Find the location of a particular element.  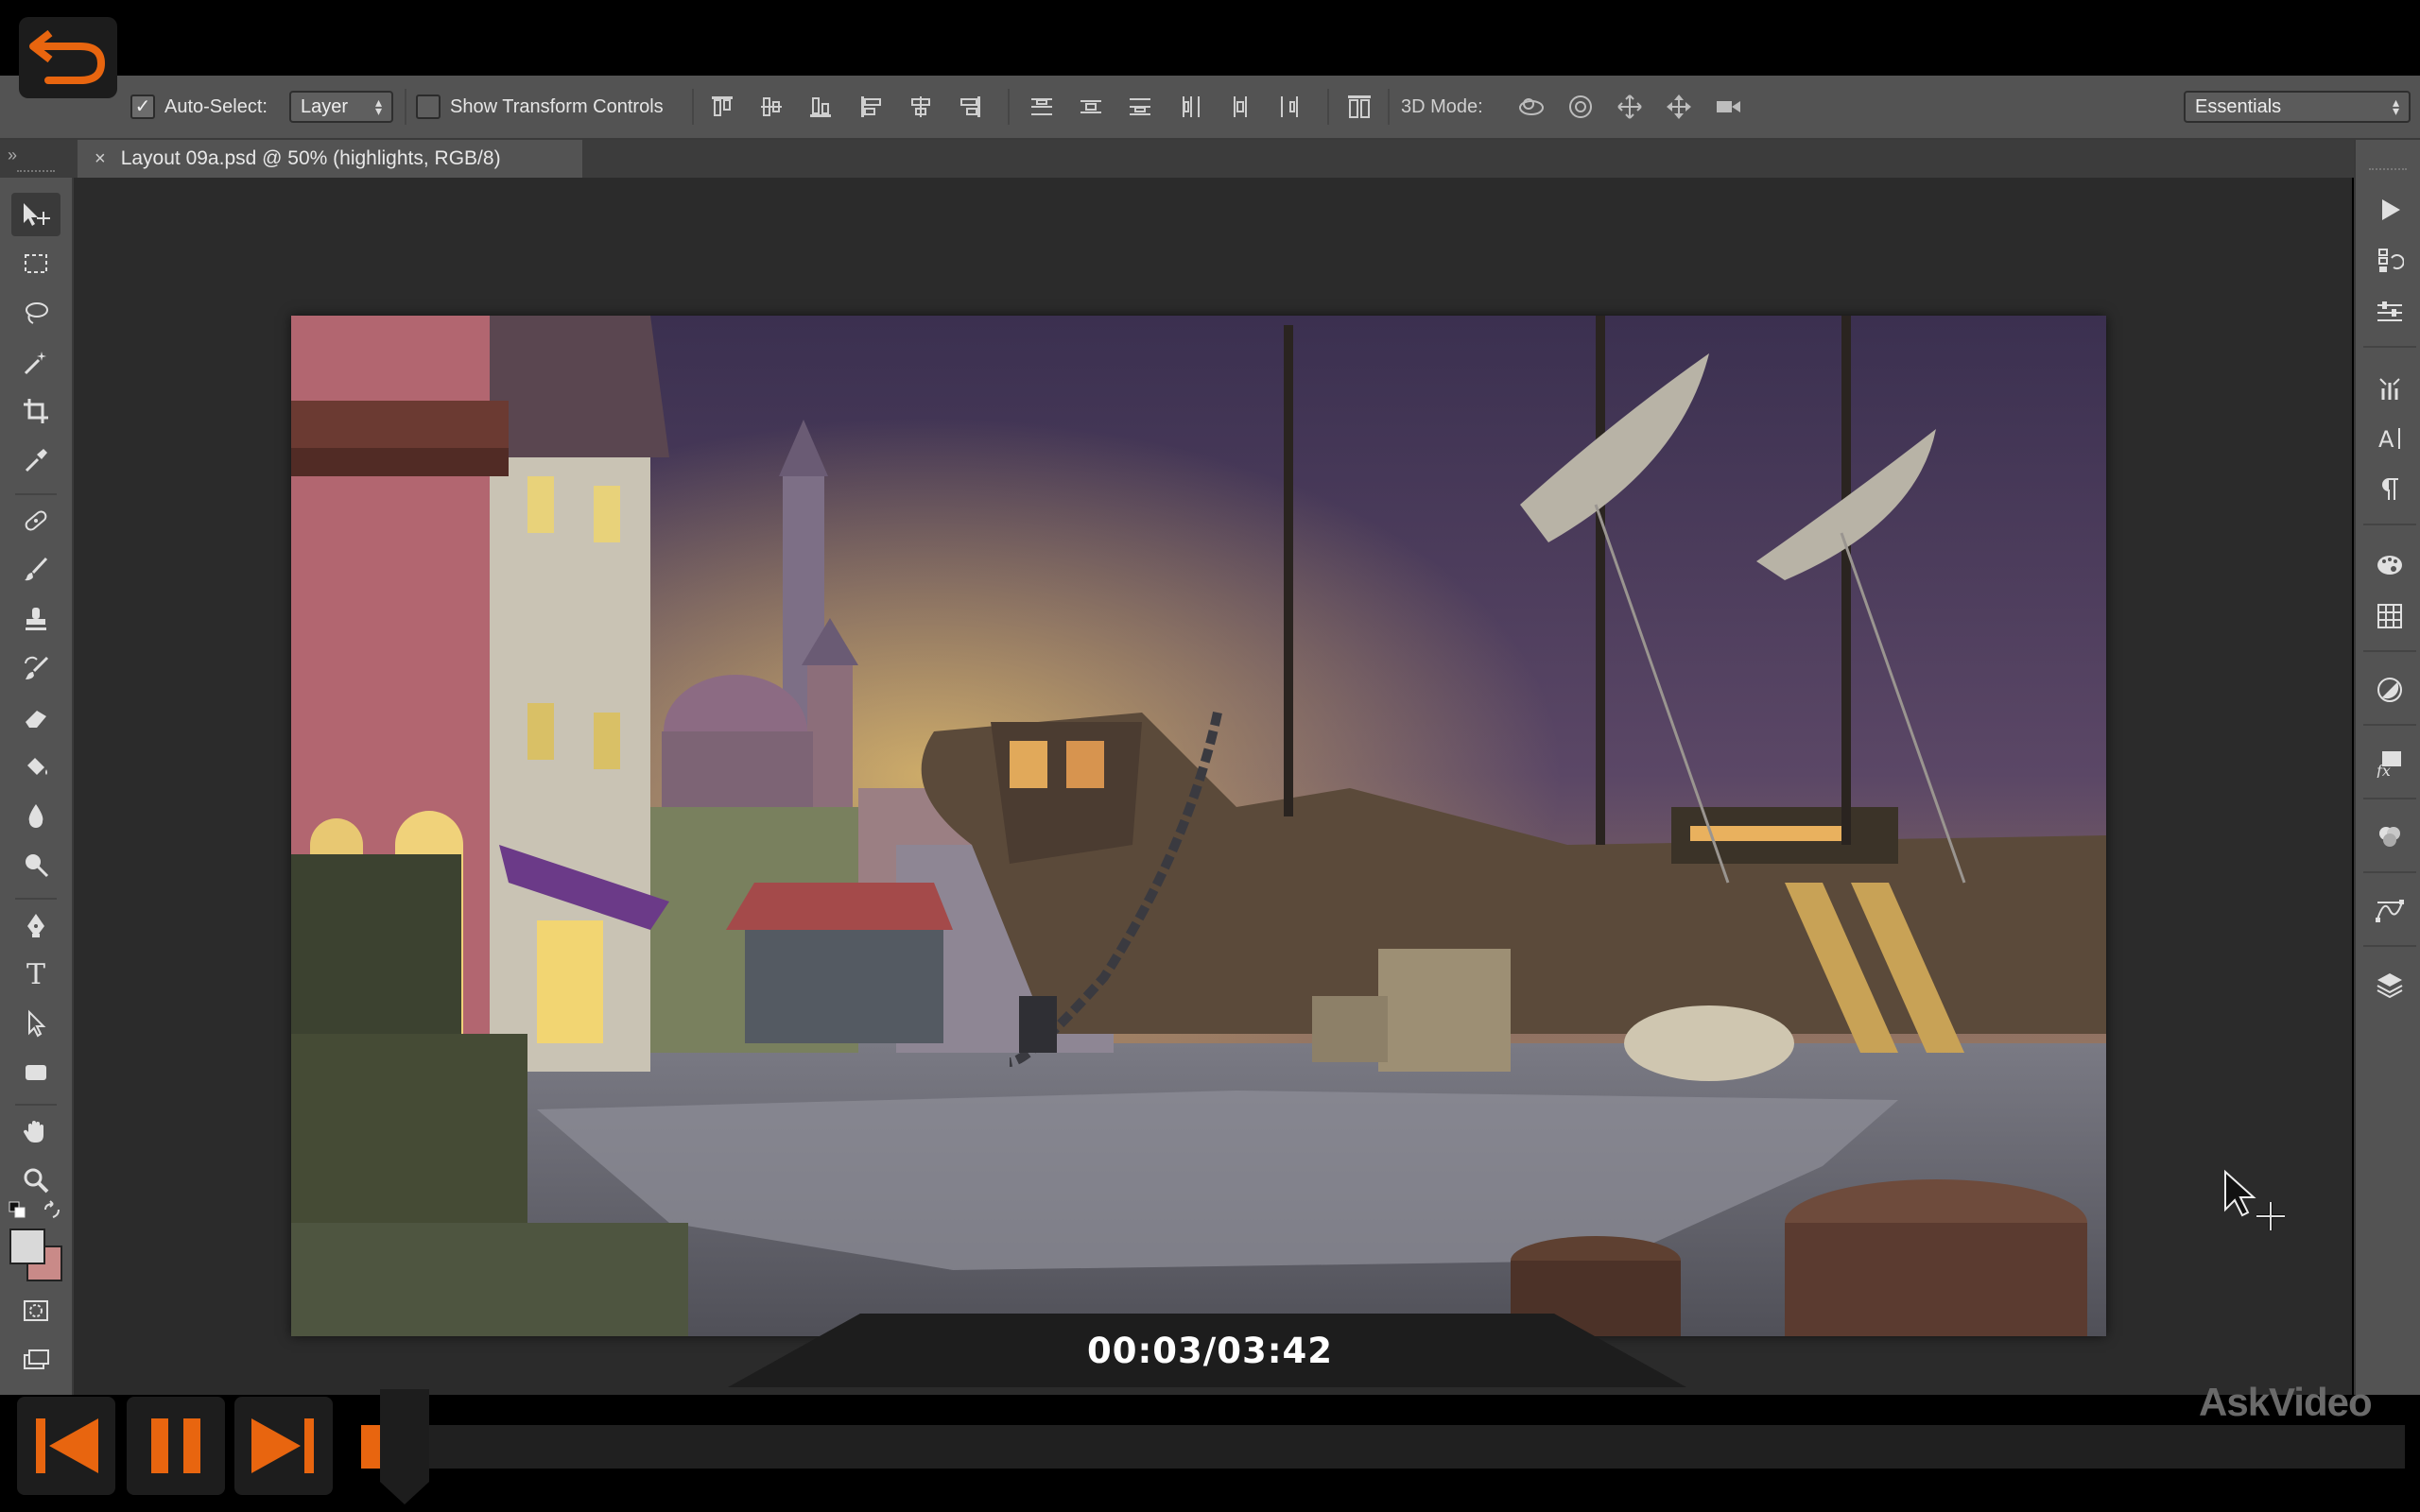

marquee-tool-icon is located at coordinates (35, 263).